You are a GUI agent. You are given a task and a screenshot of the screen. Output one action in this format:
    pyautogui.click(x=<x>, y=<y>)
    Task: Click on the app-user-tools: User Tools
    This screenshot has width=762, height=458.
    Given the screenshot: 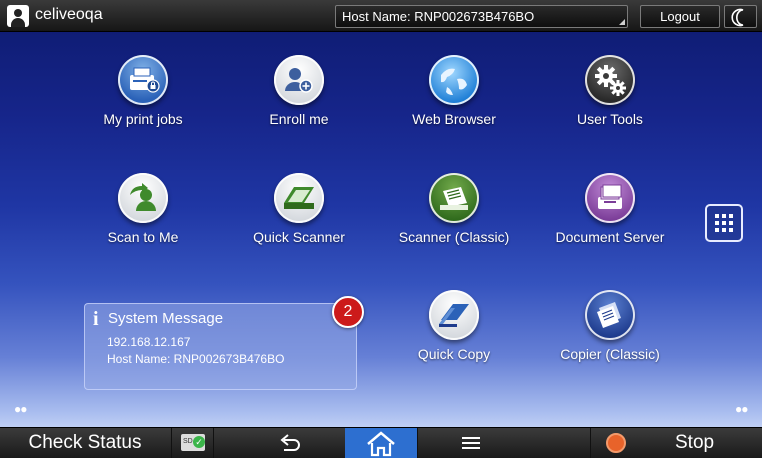 What is the action you would take?
    pyautogui.click(x=610, y=100)
    